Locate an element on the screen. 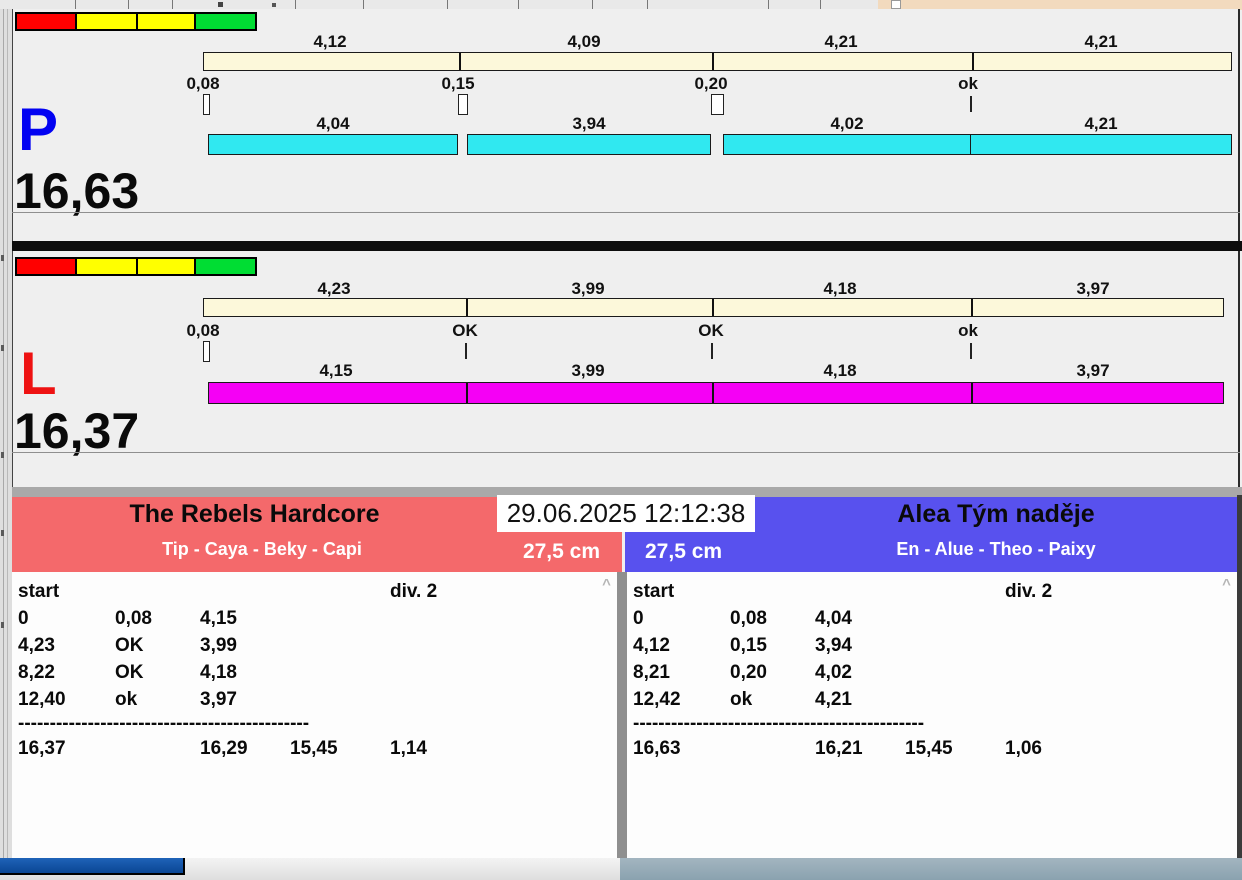 The width and height of the screenshot is (1242, 880). table-cell: 4,18 is located at coordinates (218, 672).